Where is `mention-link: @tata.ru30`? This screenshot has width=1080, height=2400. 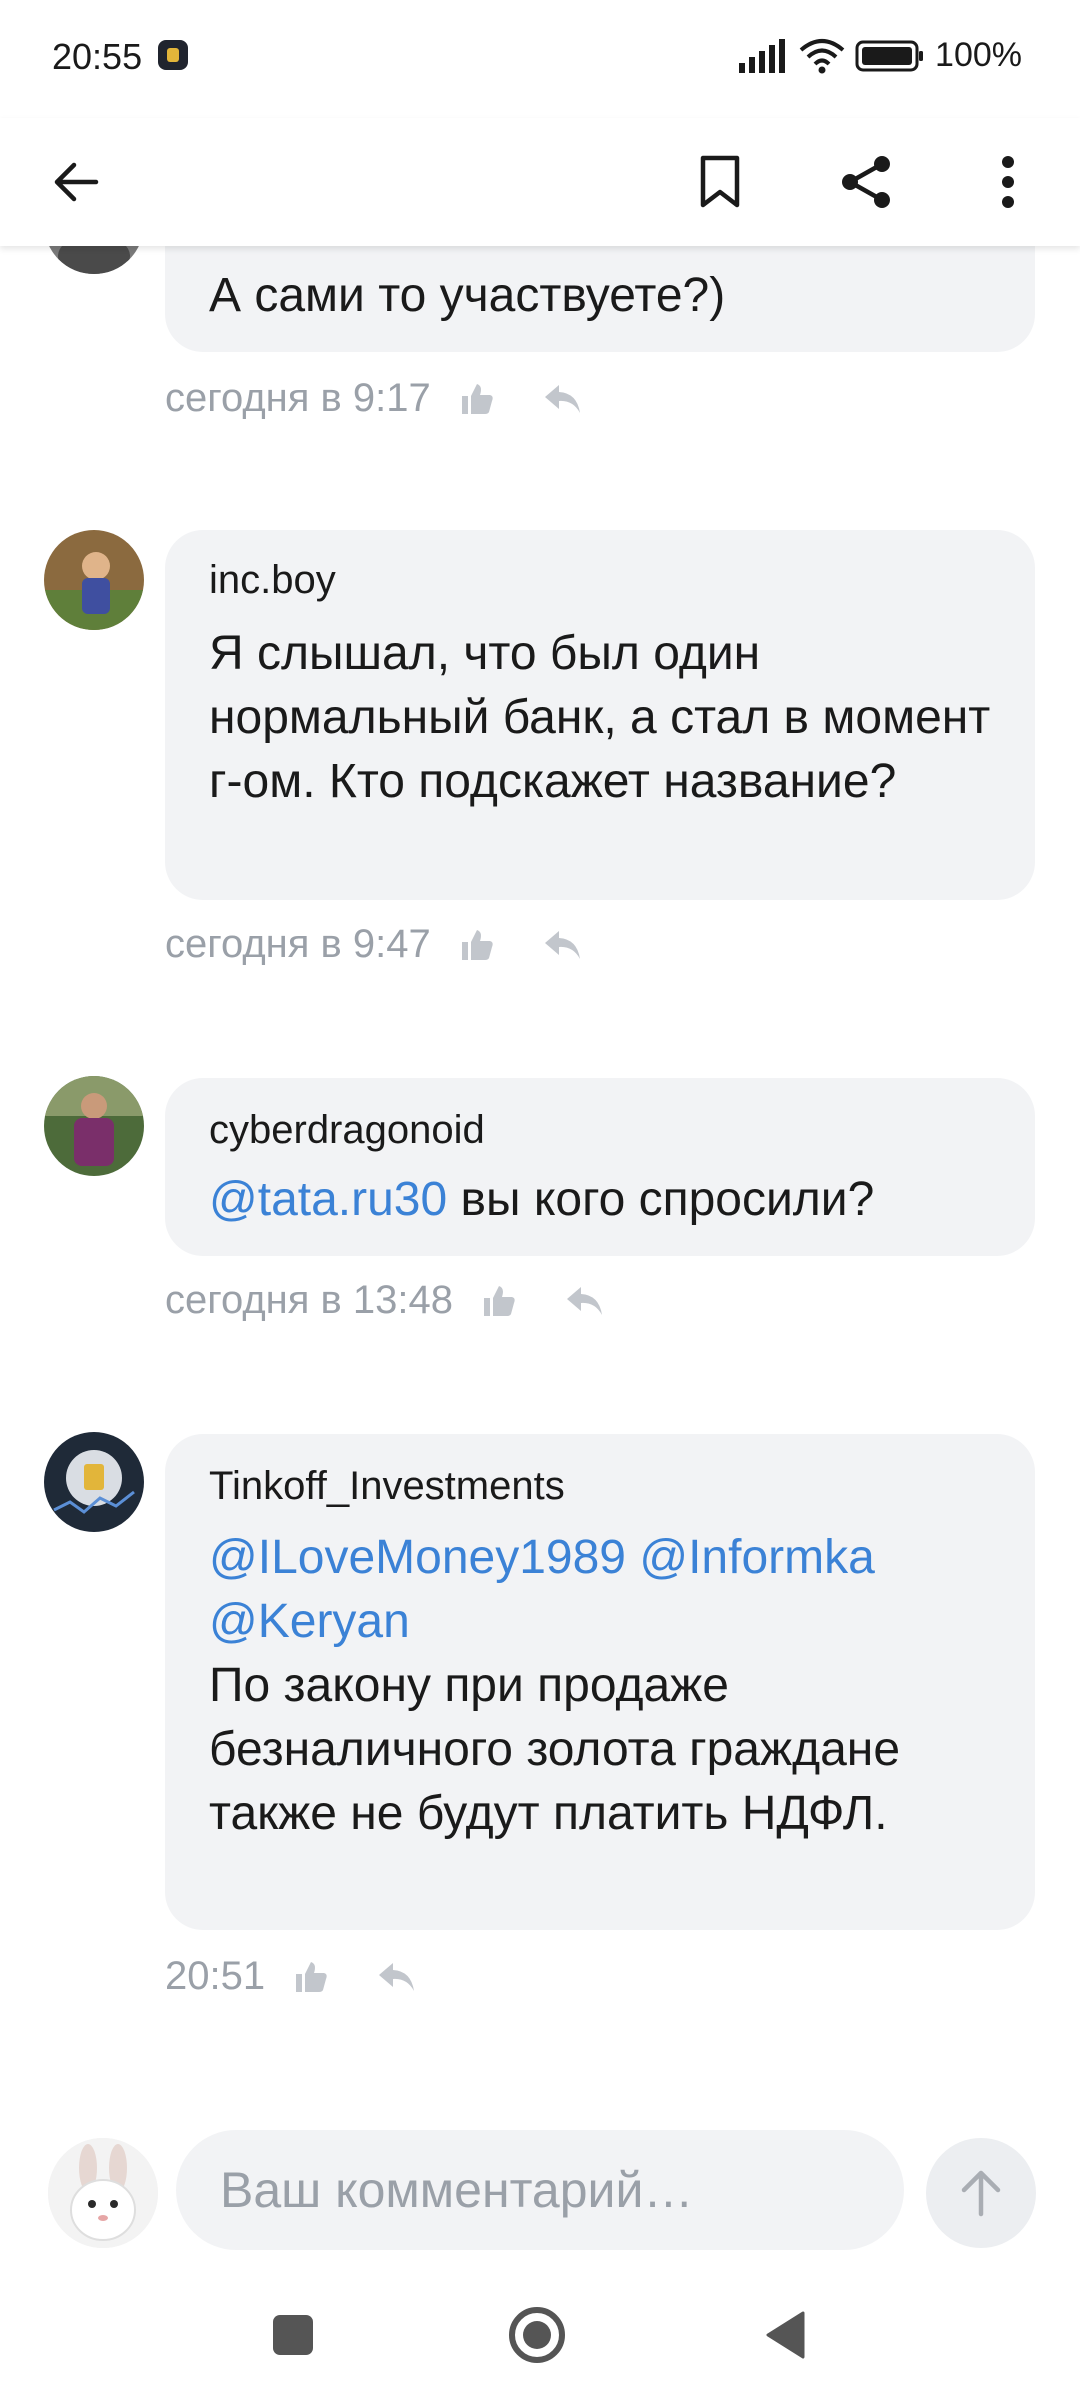 mention-link: @tata.ru30 is located at coordinates (328, 1199).